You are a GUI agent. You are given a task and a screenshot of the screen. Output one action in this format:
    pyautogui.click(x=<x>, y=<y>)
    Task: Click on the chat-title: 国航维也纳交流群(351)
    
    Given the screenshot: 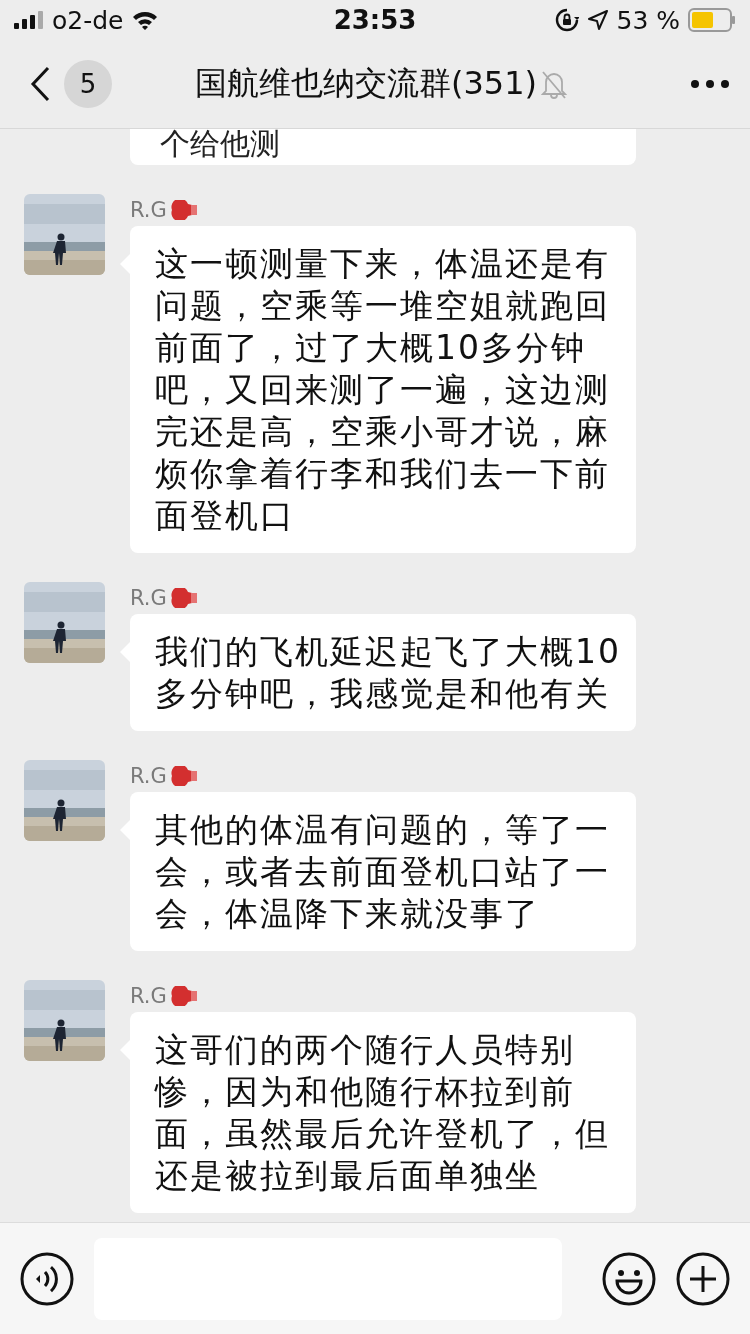 What is the action you would take?
    pyautogui.click(x=365, y=83)
    